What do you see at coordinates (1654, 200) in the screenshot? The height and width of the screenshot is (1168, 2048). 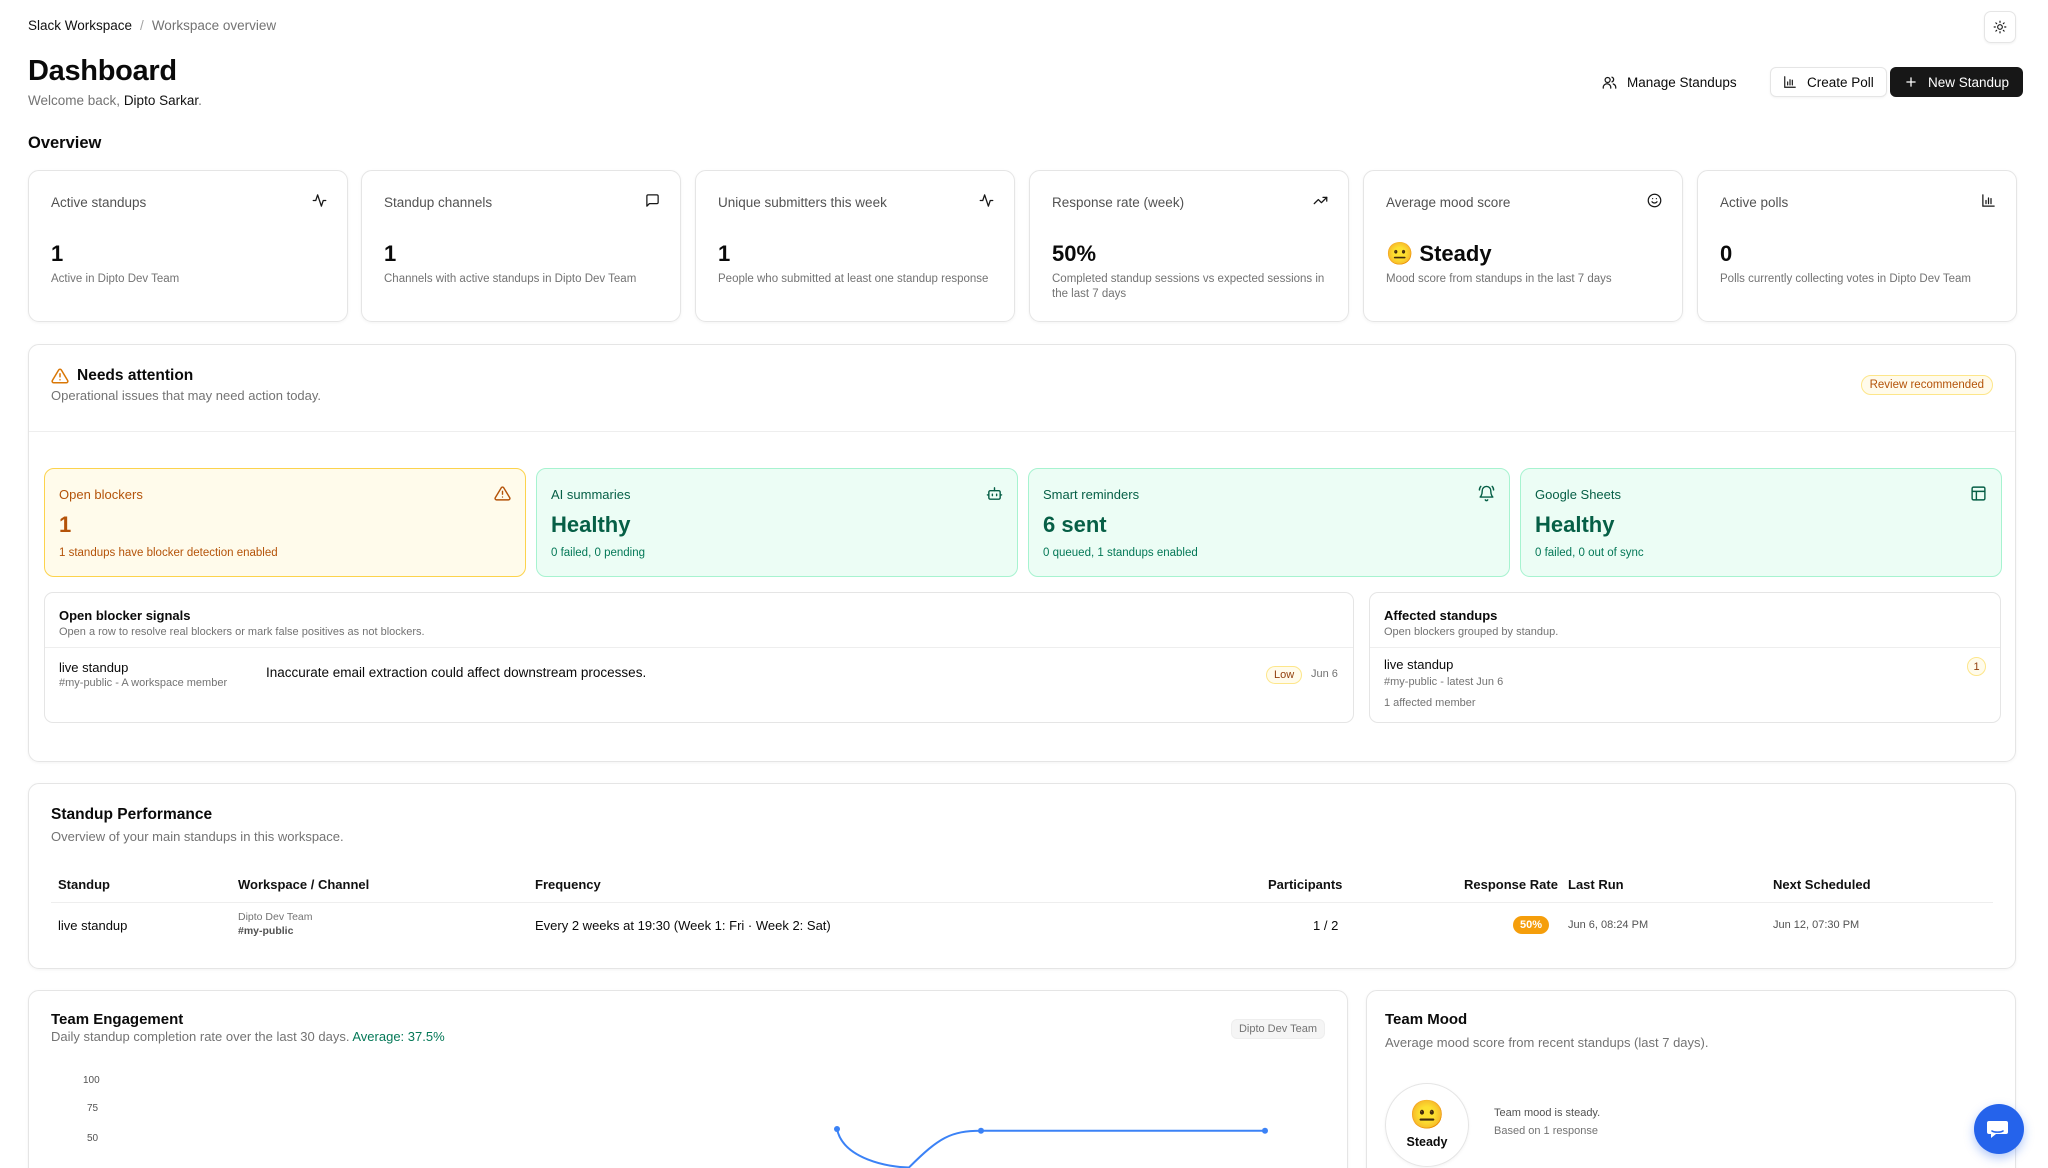 I see `smile-icon` at bounding box center [1654, 200].